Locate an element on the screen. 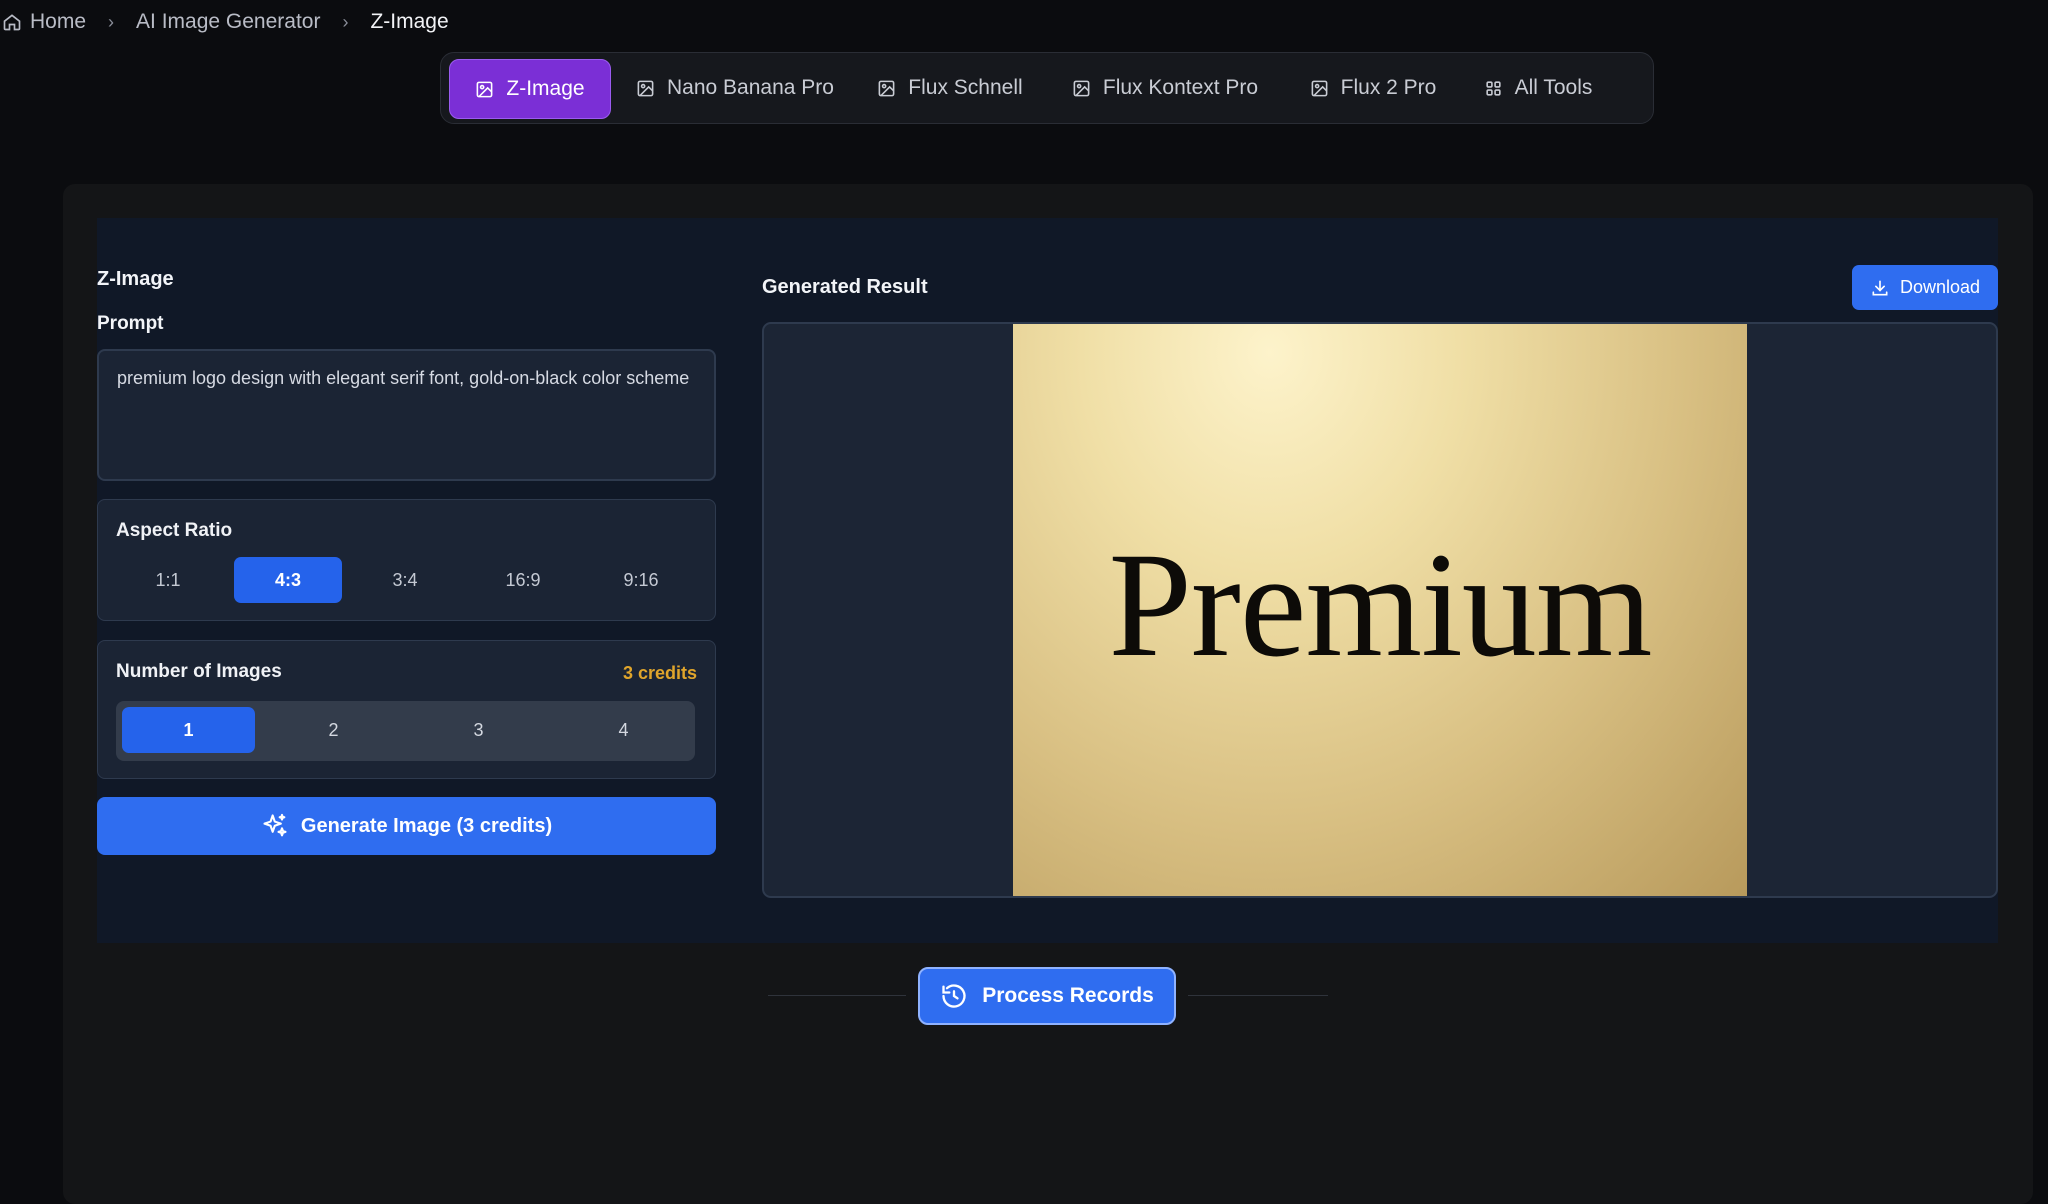 The image size is (2048, 1204). num-images-option: 2 is located at coordinates (333, 730).